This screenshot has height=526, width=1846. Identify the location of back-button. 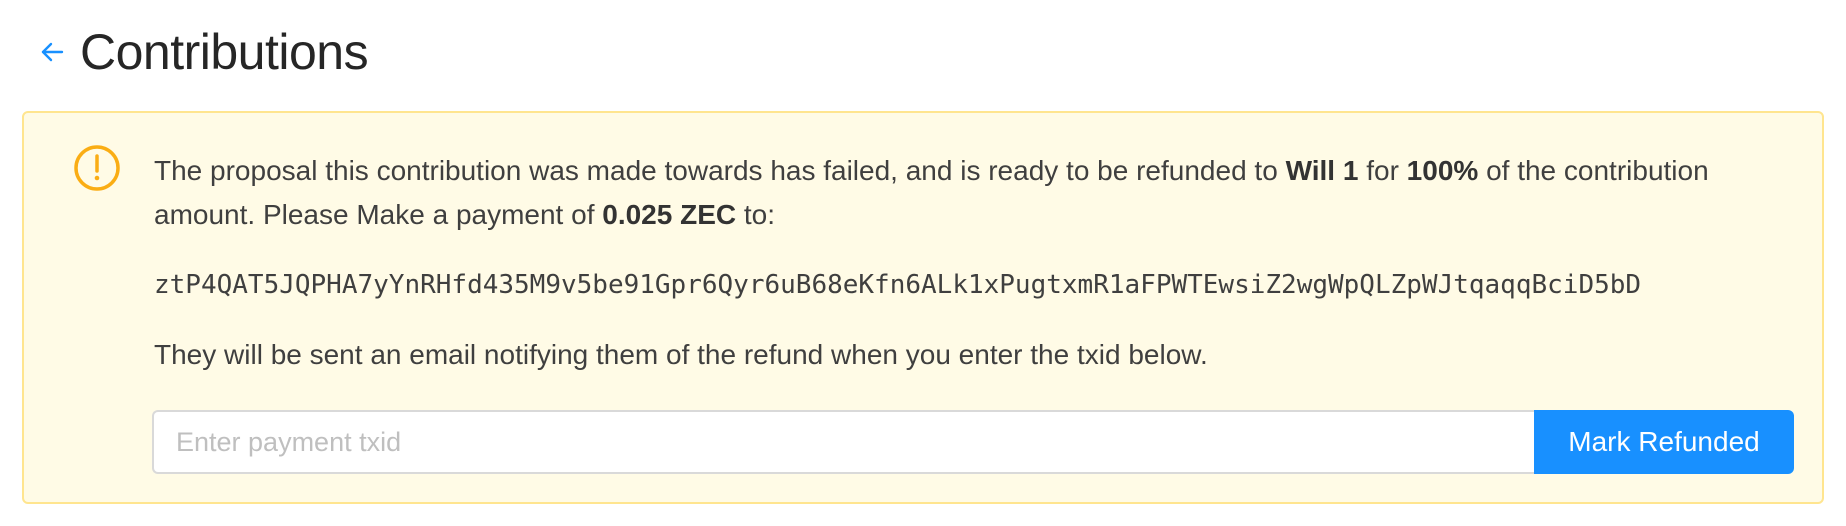
(52, 52).